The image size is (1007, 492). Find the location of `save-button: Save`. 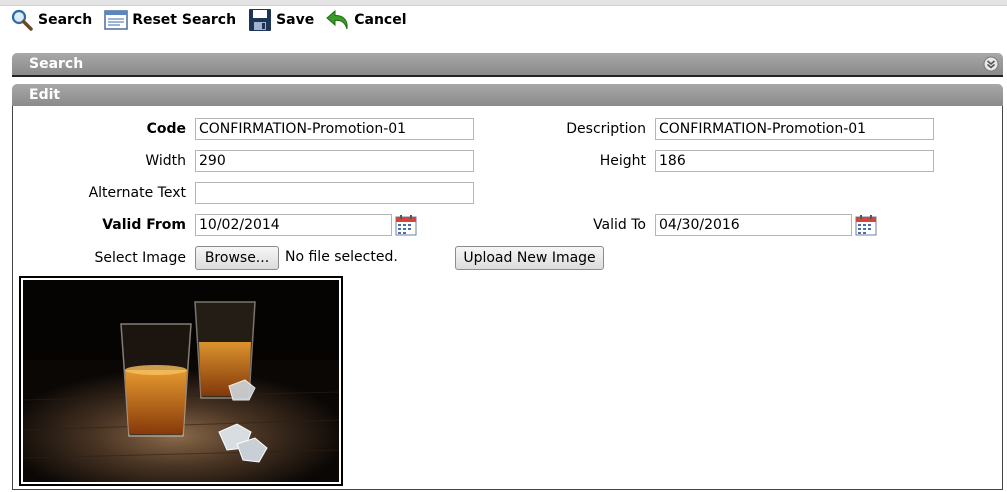

save-button: Save is located at coordinates (281, 20).